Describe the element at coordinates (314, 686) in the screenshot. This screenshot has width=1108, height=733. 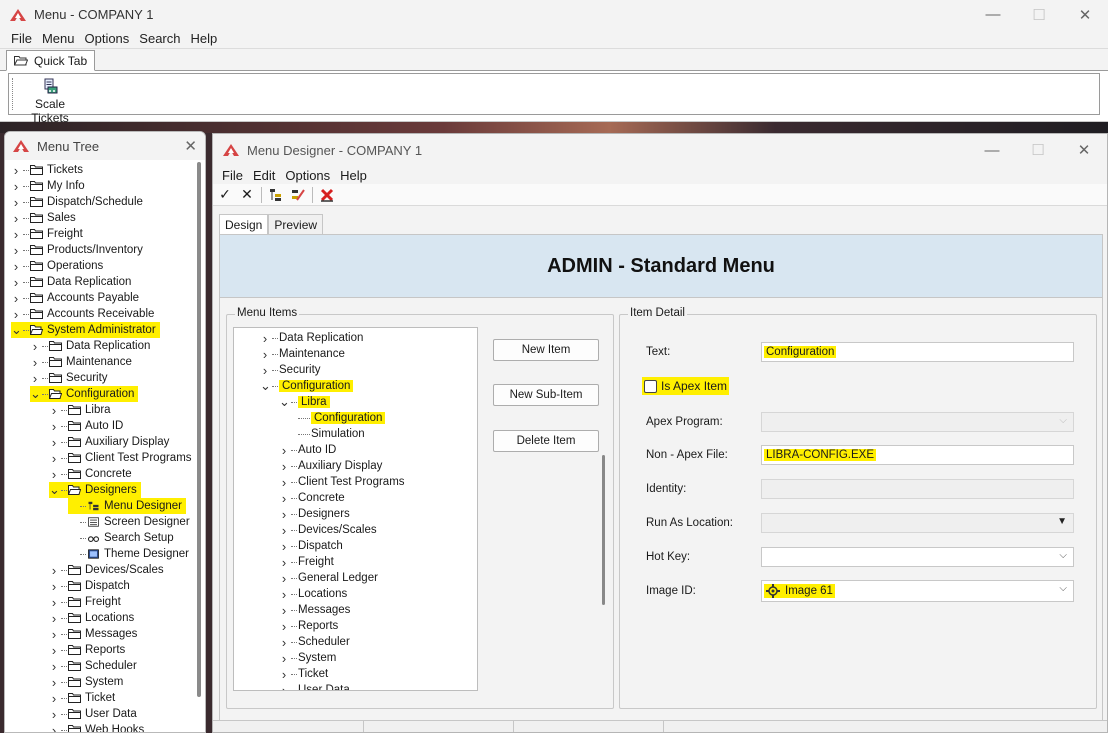
I see `menu-item-node: › User Data` at that location.